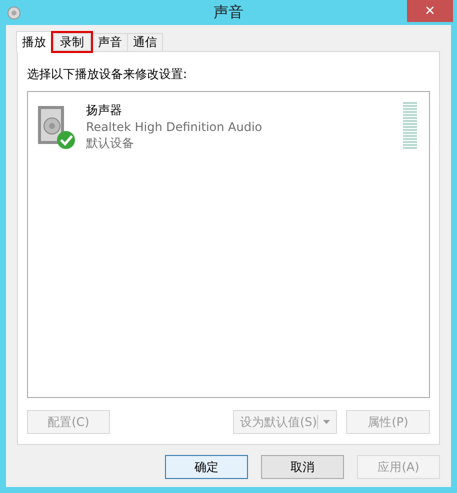  I want to click on window-title: 声音, so click(229, 12).